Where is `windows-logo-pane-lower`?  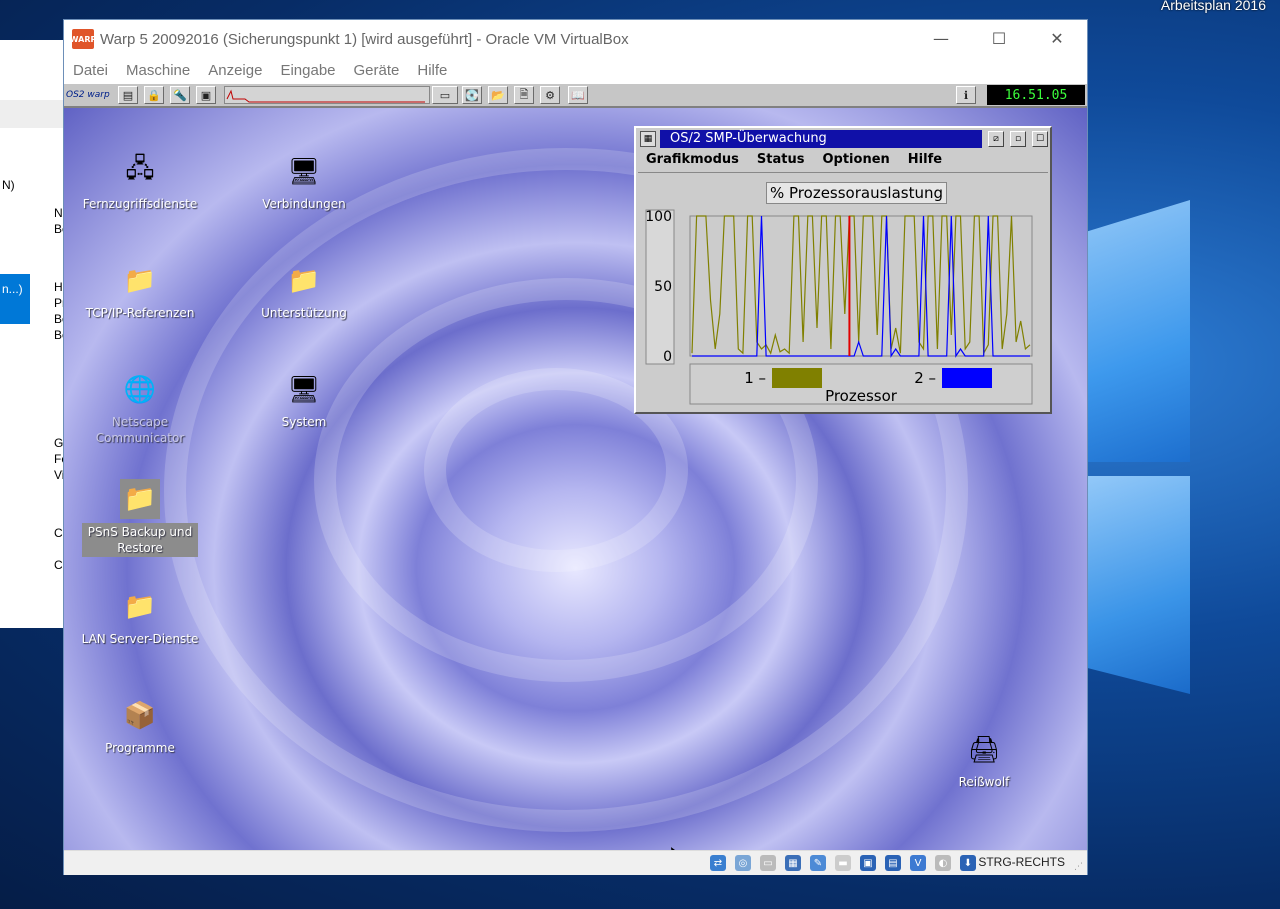
windows-logo-pane-lower is located at coordinates (1138, 585).